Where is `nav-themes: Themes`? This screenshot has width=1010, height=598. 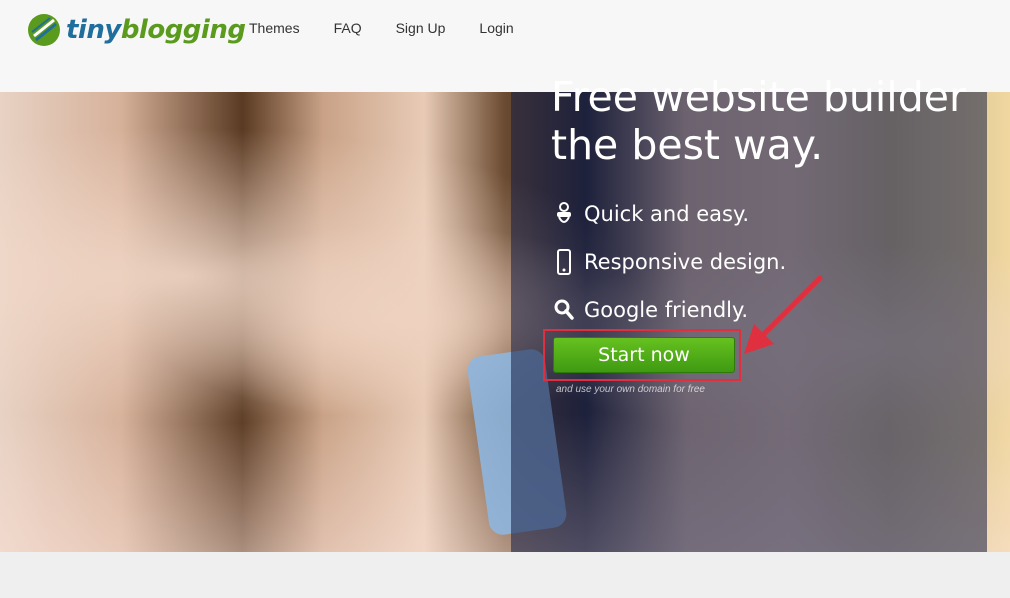
nav-themes: Themes is located at coordinates (274, 28).